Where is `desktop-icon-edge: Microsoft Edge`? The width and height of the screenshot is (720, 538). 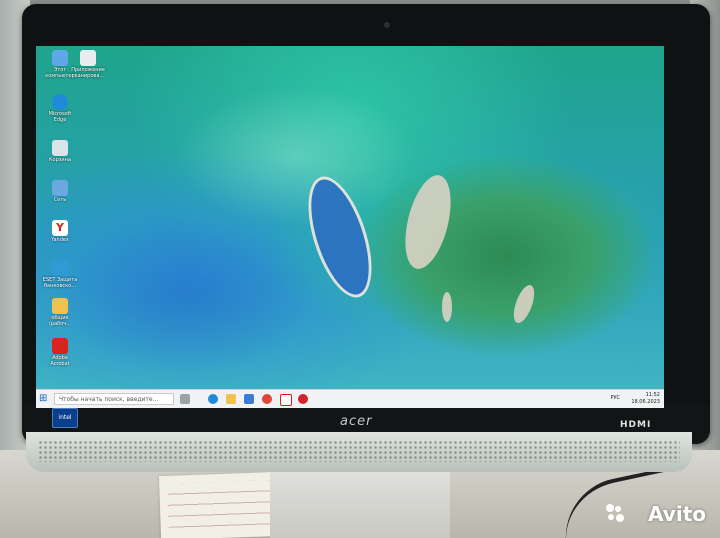 desktop-icon-edge: Microsoft Edge is located at coordinates (60, 108).